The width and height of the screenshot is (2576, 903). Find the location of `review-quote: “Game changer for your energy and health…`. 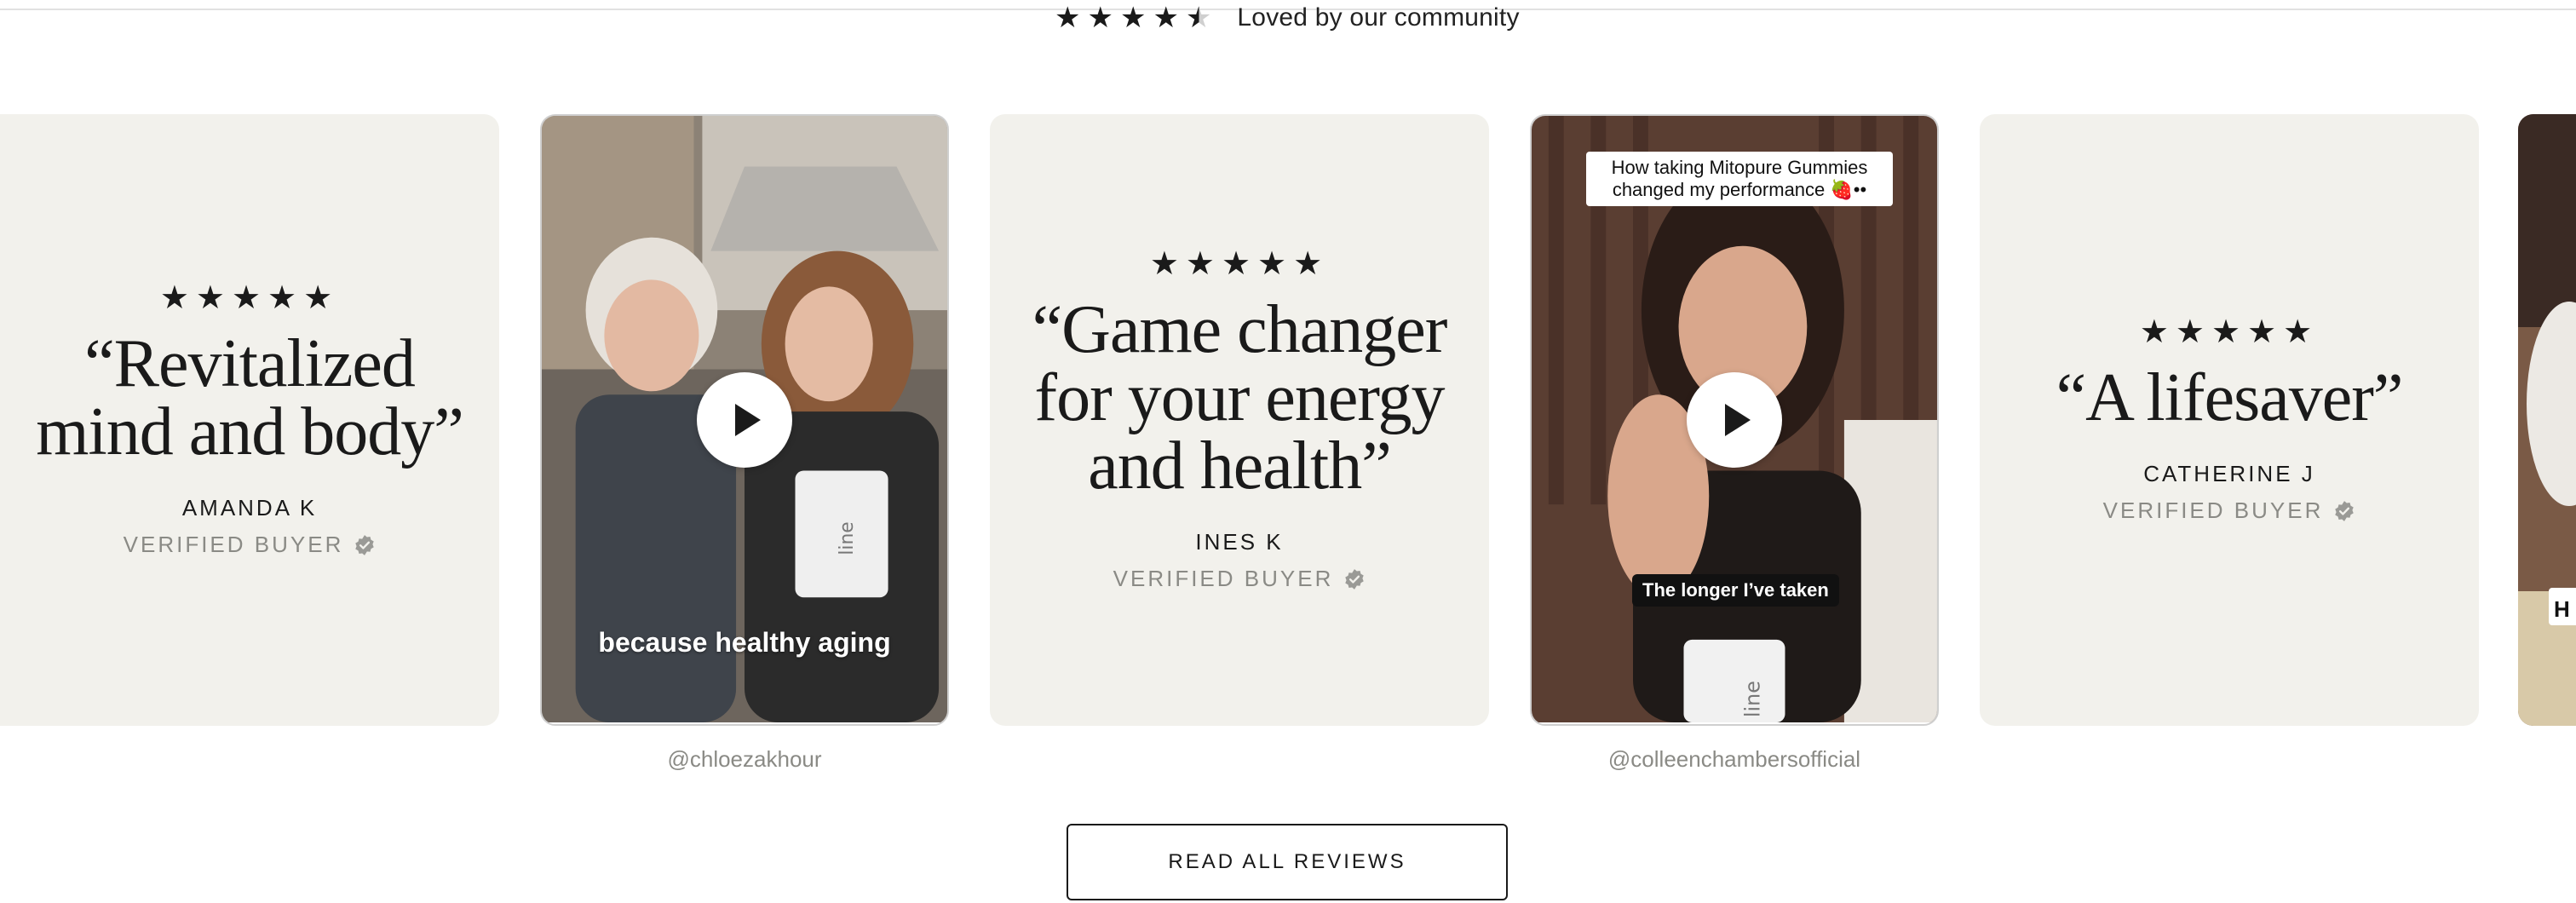

review-quote: “Game changer for your energy and health… is located at coordinates (1240, 397).